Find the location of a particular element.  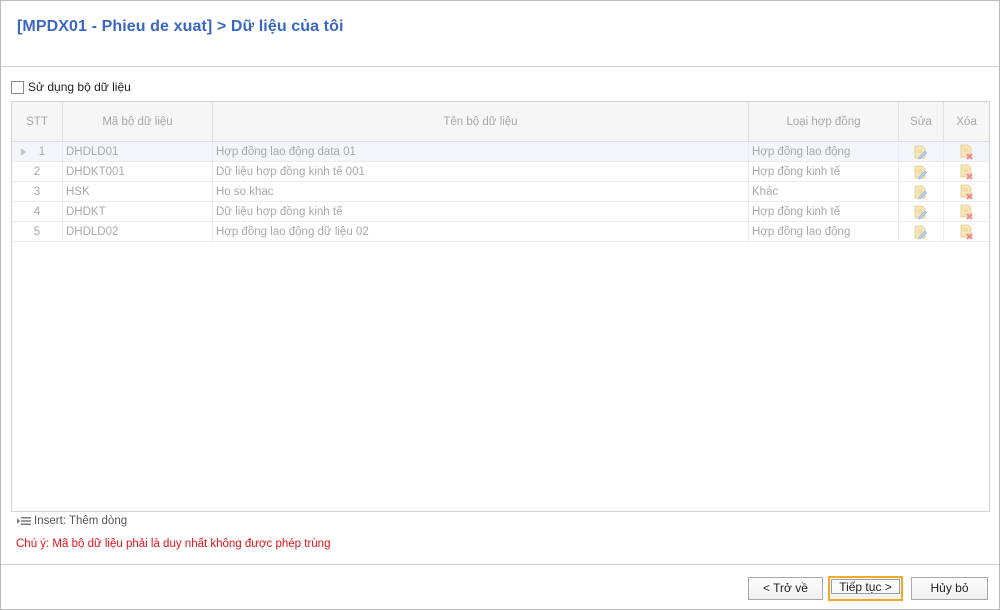

insert-hint: Insert: Thêm dòng is located at coordinates (71, 521).